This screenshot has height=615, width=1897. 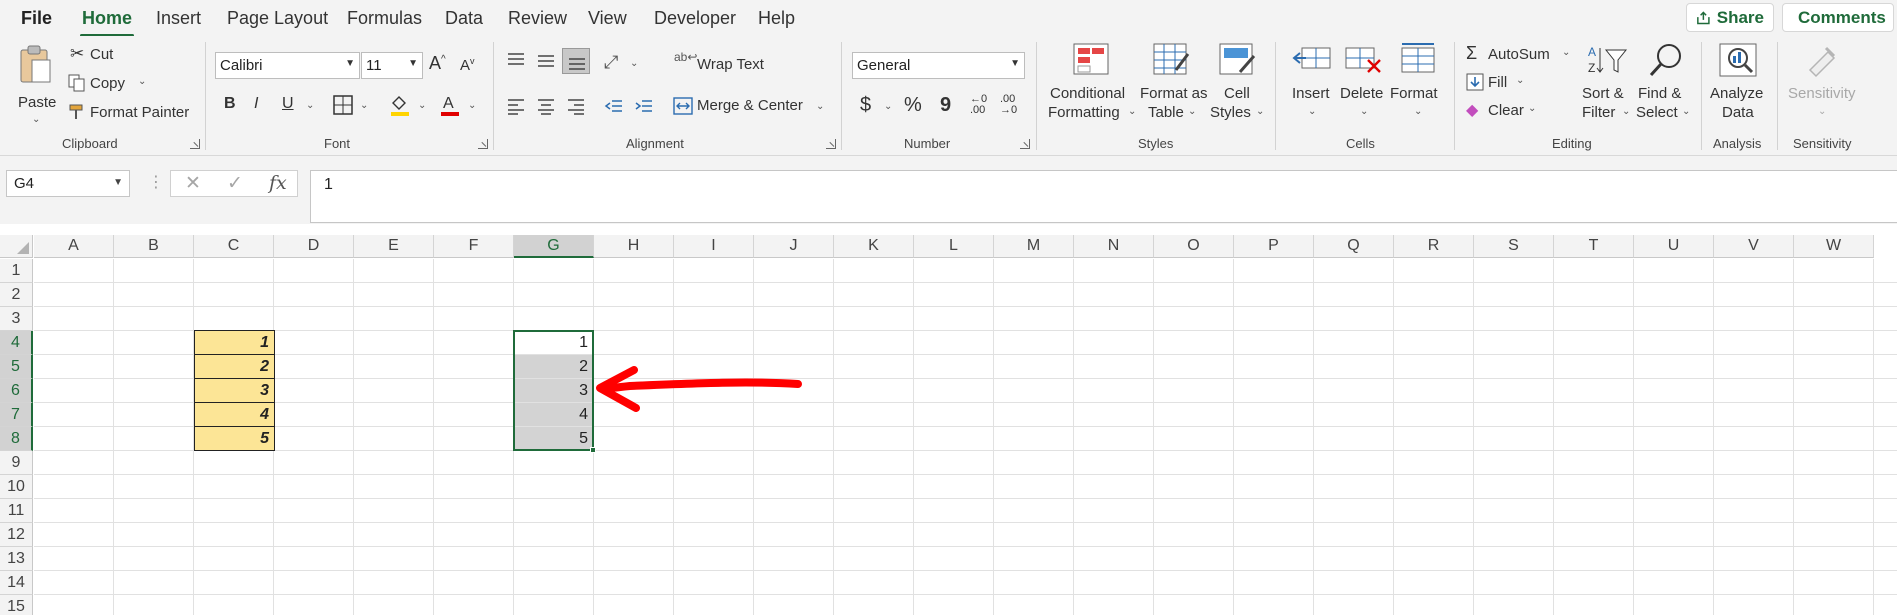 What do you see at coordinates (1025, 144) in the screenshot?
I see `number-launcher-icon` at bounding box center [1025, 144].